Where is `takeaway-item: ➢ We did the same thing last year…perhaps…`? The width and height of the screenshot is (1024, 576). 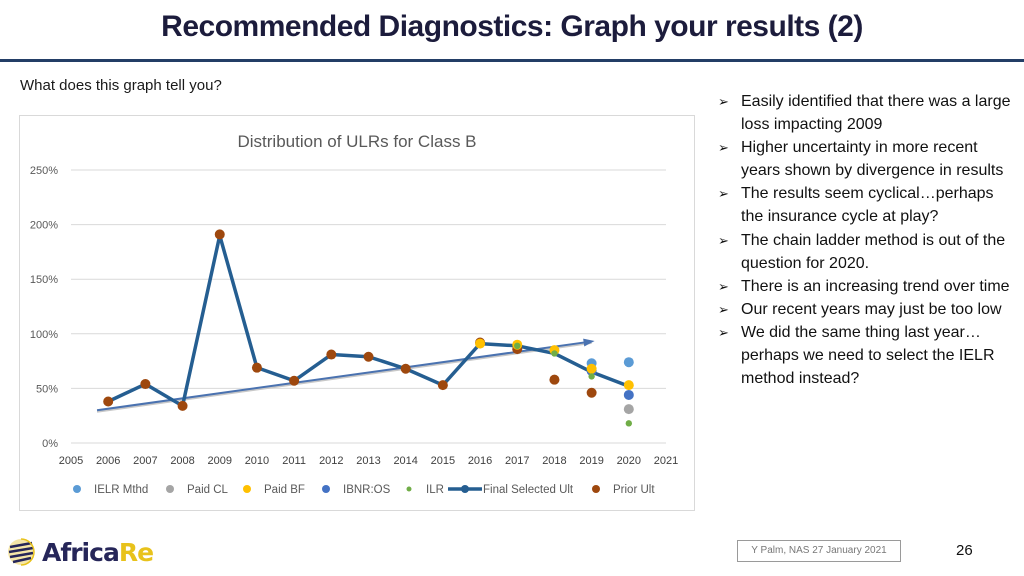 takeaway-item: ➢ We did the same thing last year…perhaps… is located at coordinates (868, 355).